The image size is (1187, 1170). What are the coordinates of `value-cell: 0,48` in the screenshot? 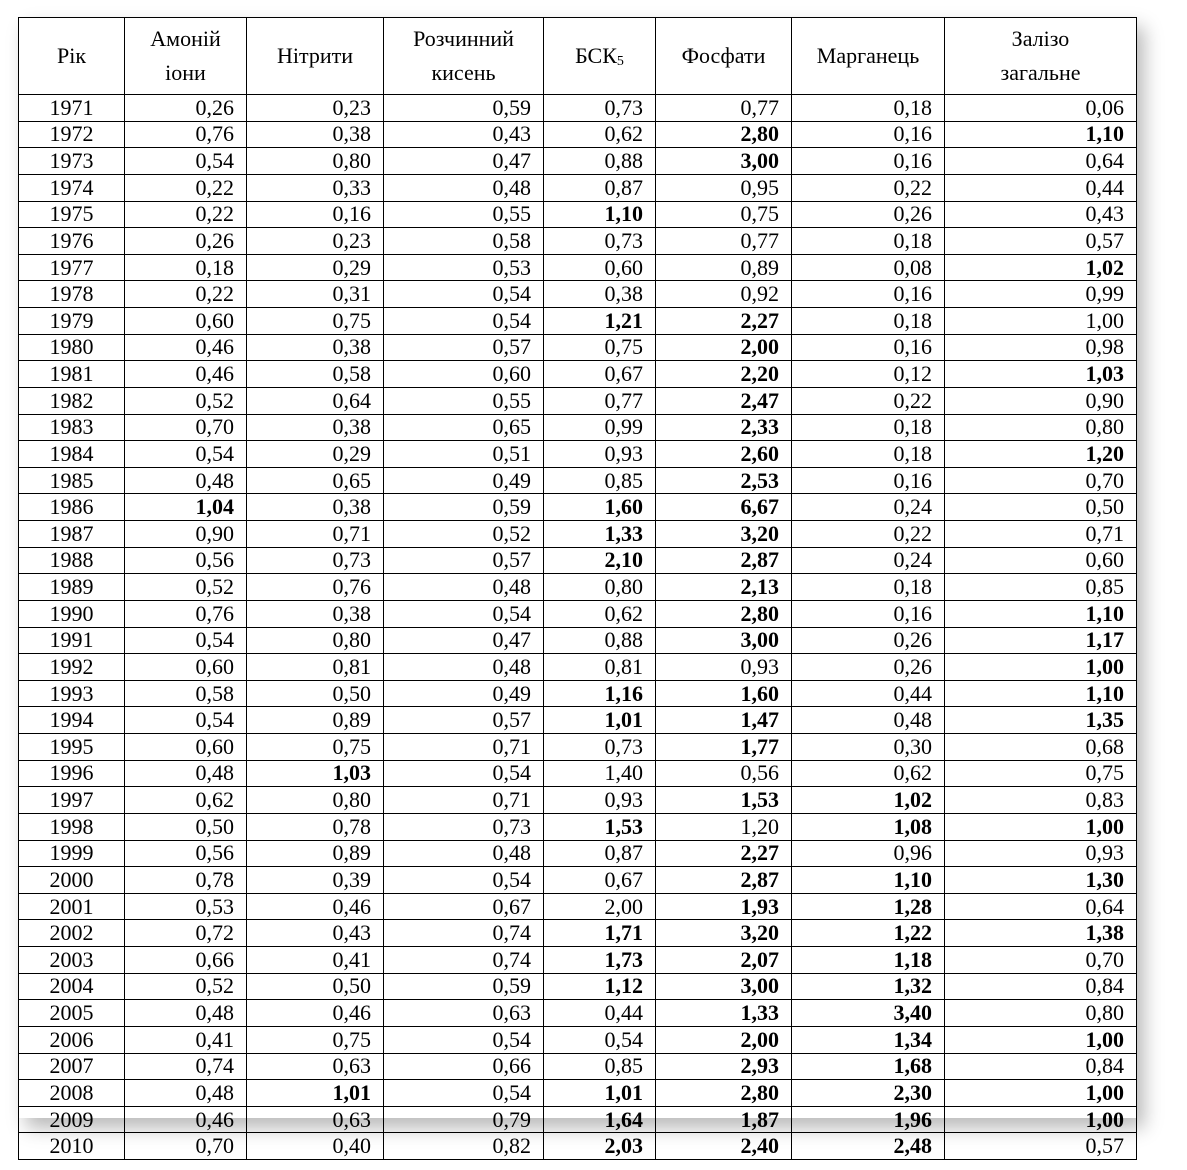 It's located at (185, 480).